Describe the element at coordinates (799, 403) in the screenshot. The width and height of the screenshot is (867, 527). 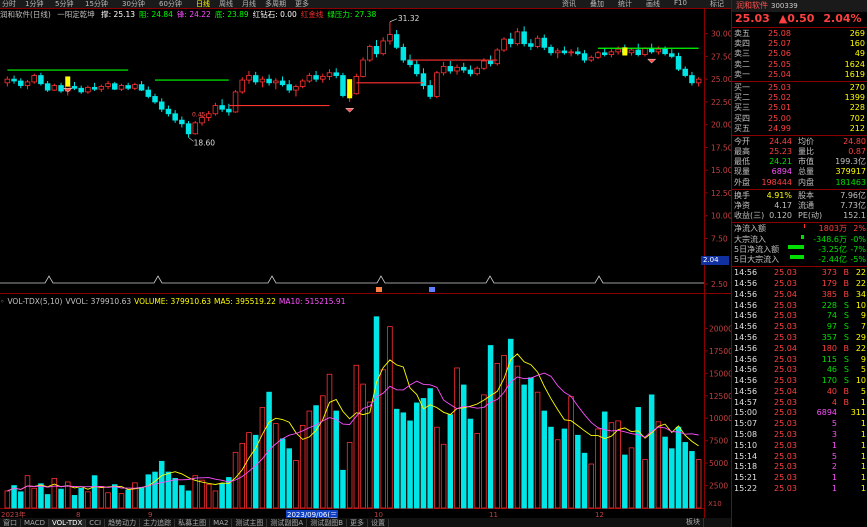
I see `tick-row: 14:57 25.03 4 B 1` at that location.